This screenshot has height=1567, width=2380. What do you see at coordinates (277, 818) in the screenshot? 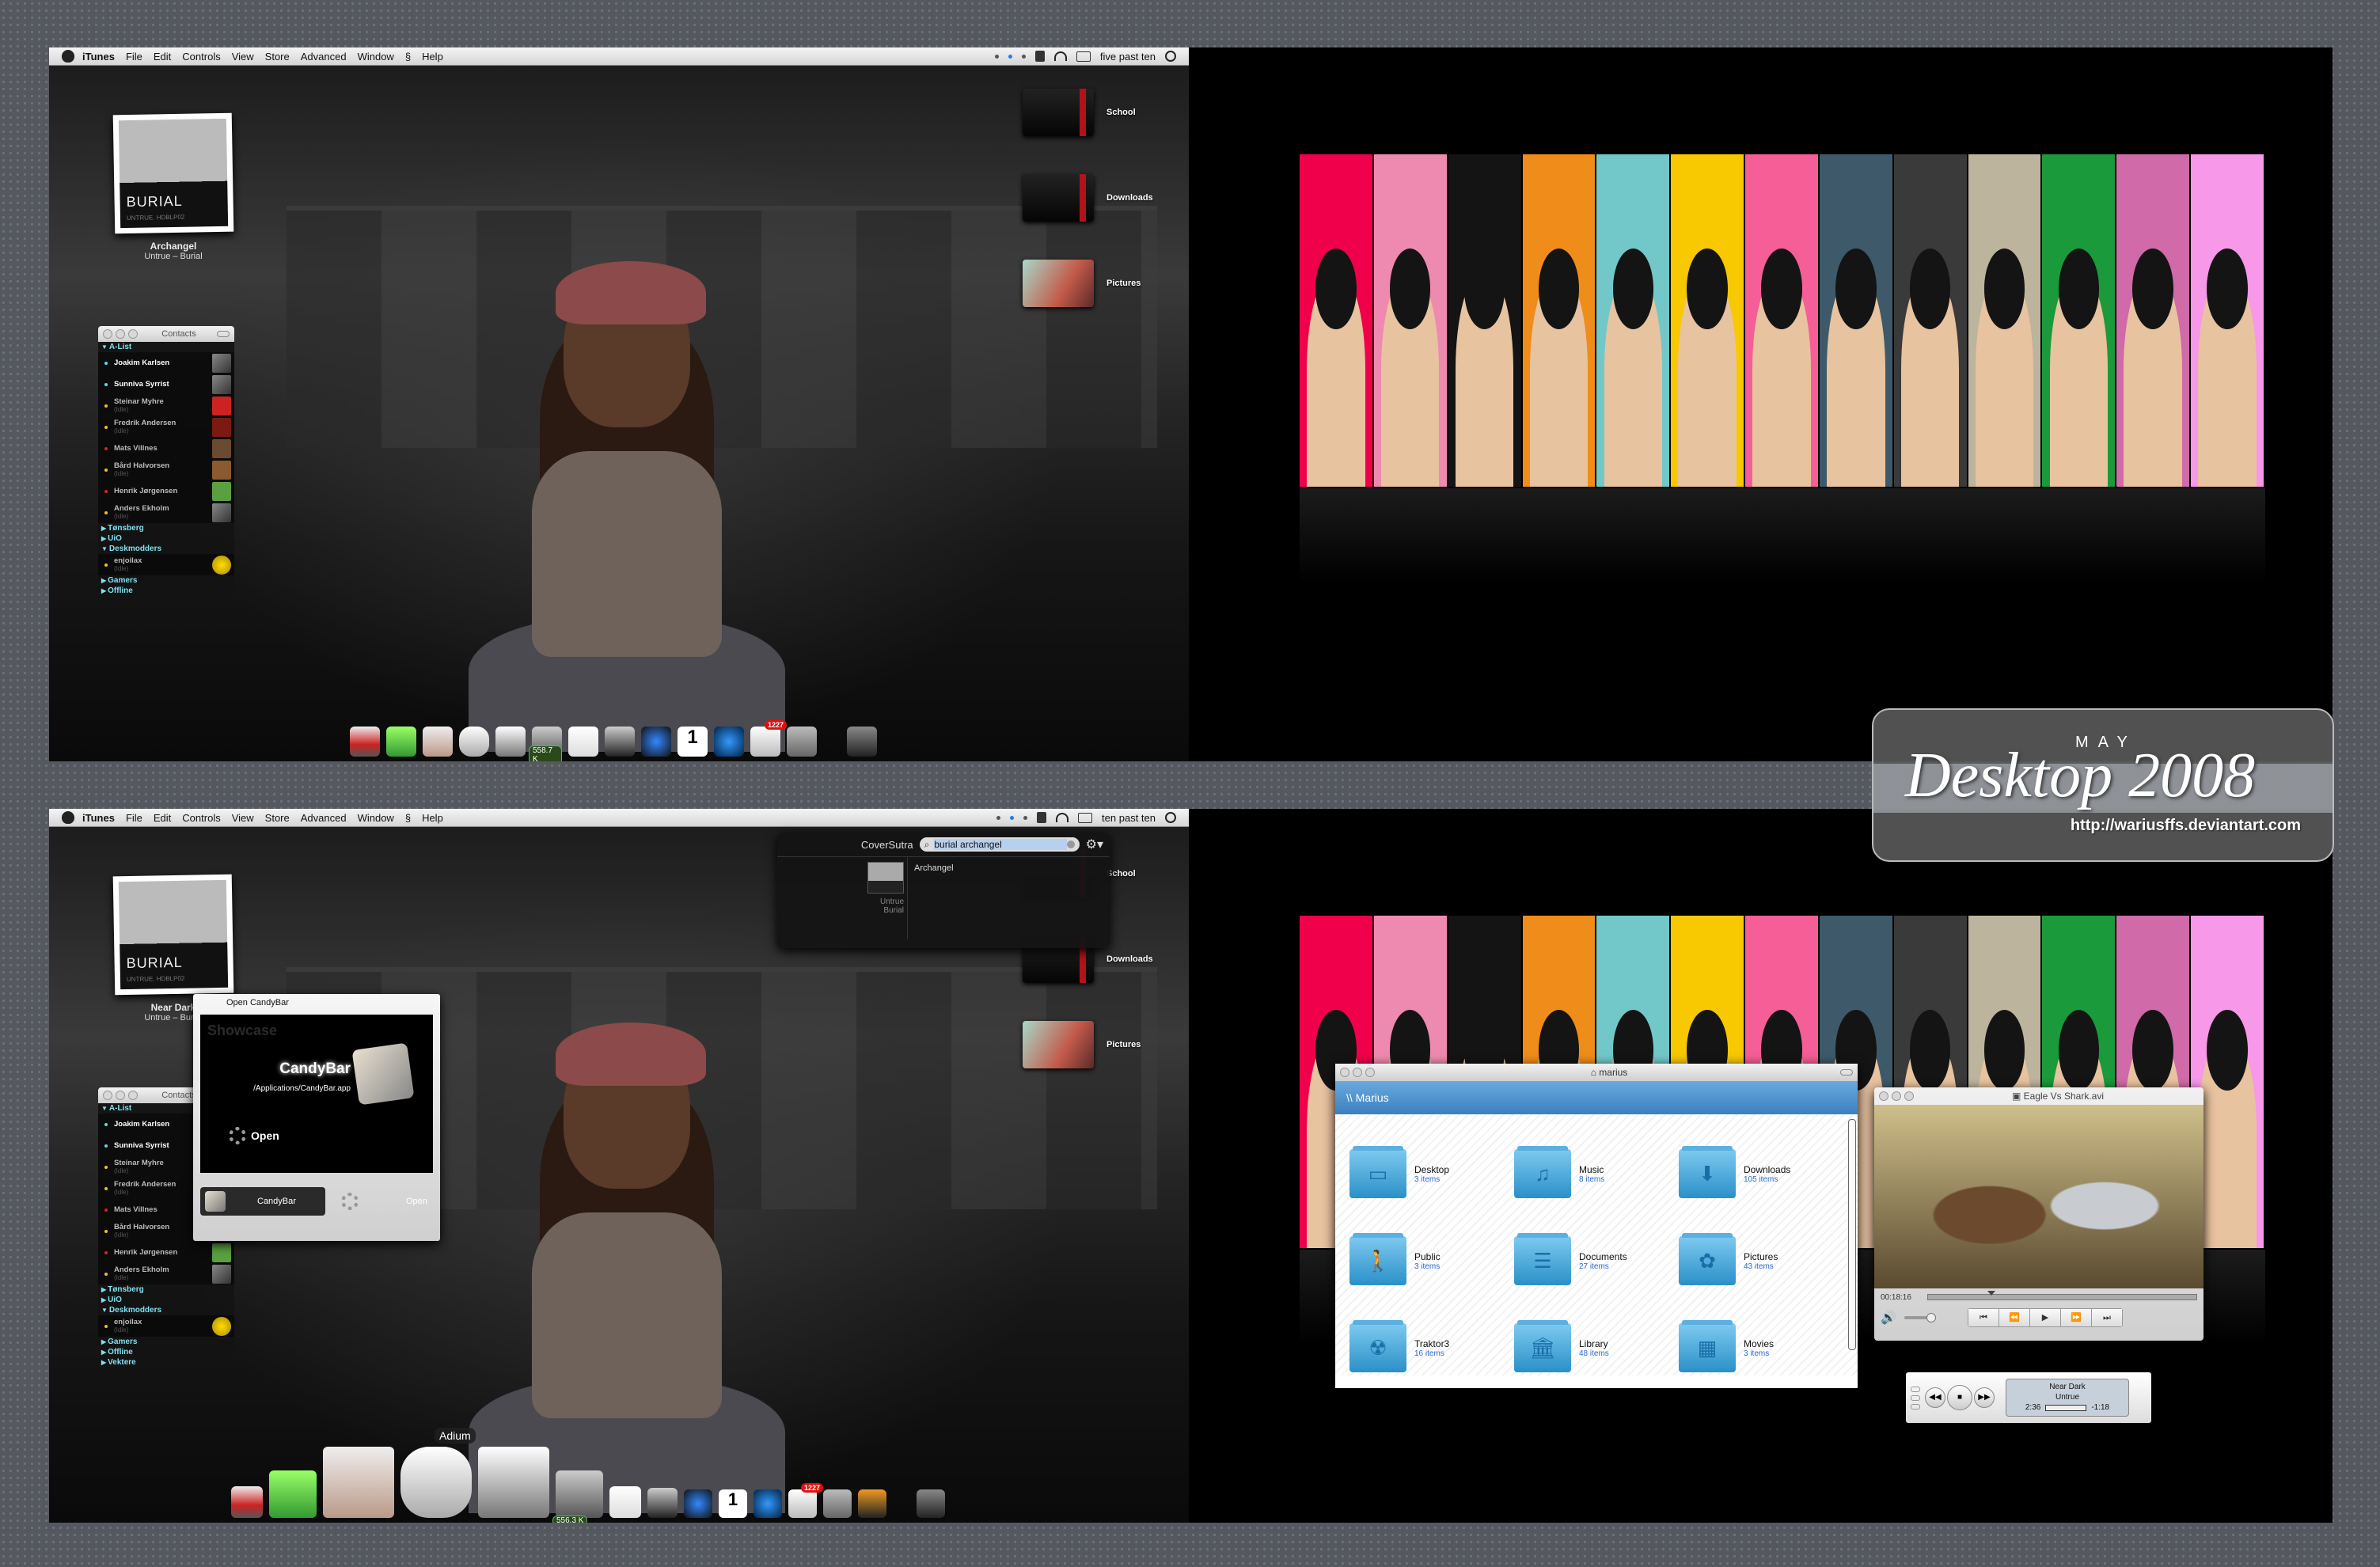
I see `menu-store: Store` at bounding box center [277, 818].